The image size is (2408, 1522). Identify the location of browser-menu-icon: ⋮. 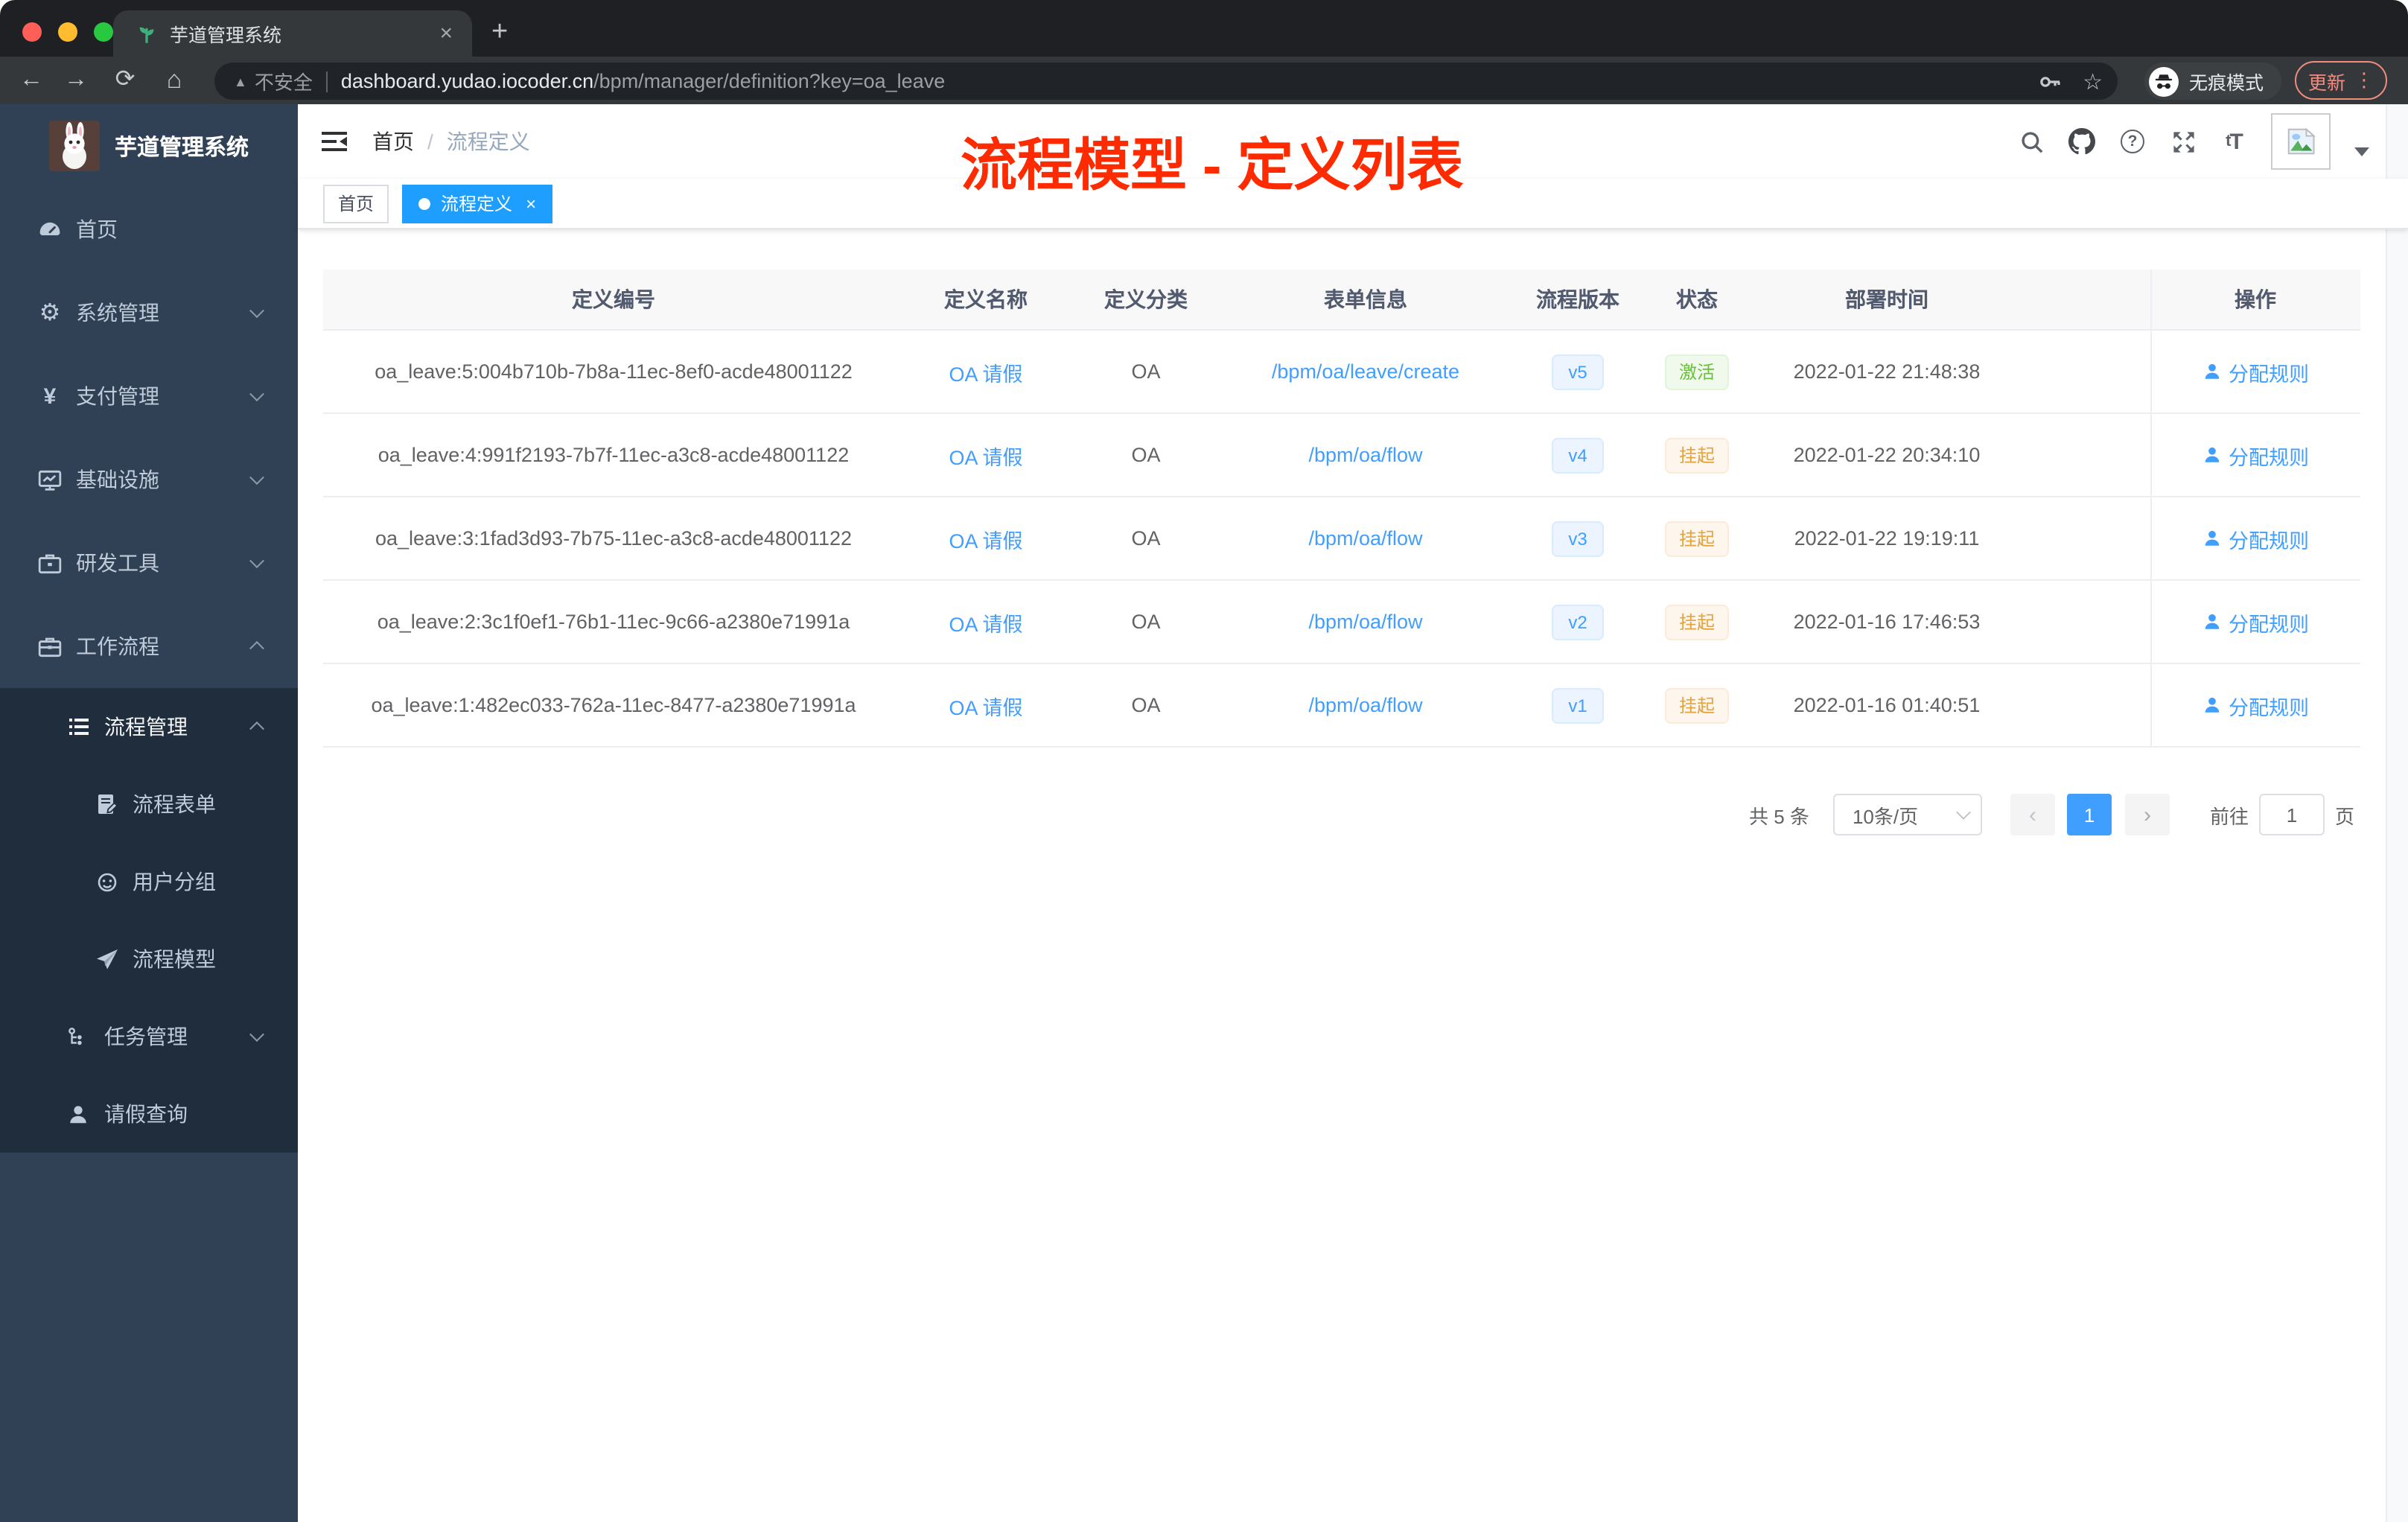
(2364, 80).